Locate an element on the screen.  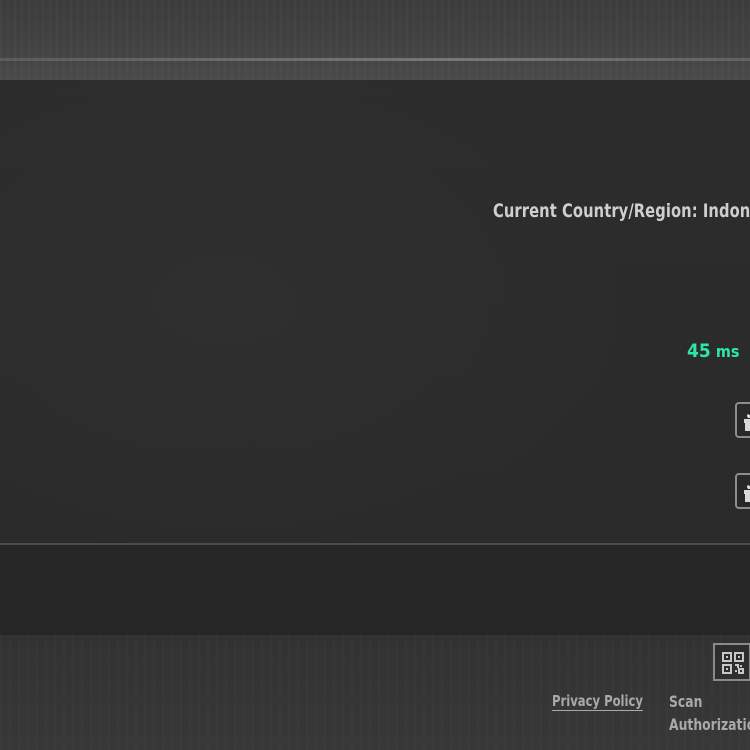
scan-label-line2: Authorization is located at coordinates (709, 724).